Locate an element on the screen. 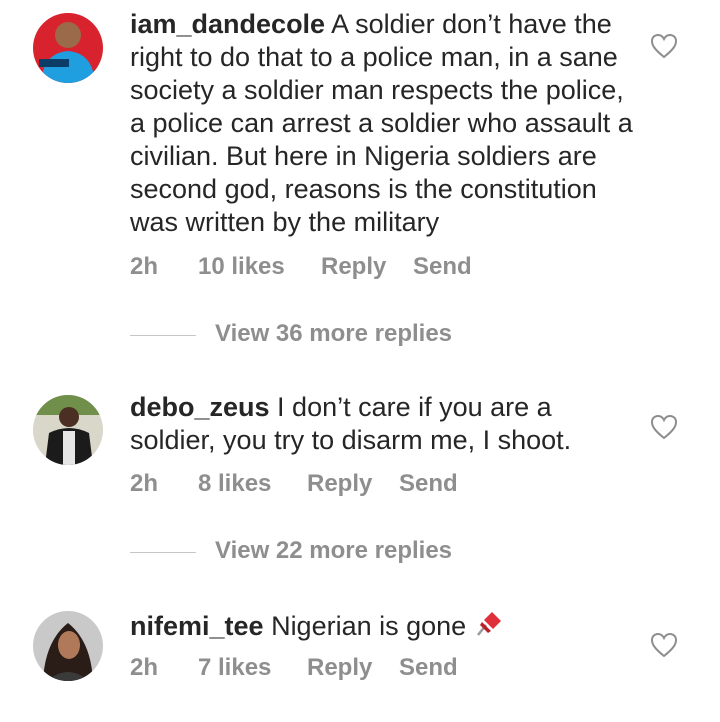 Image resolution: width=720 pixels, height=722 pixels. view-more-replies-button: View 36 more replies is located at coordinates (340, 335).